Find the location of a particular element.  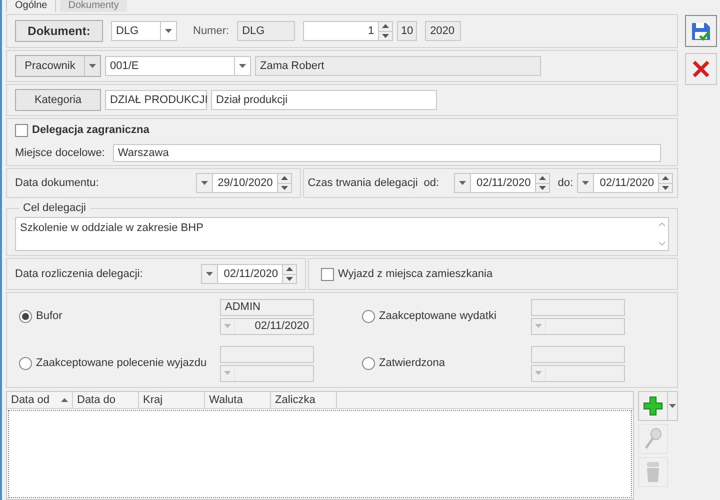

trash-can-icon is located at coordinates (653, 472).